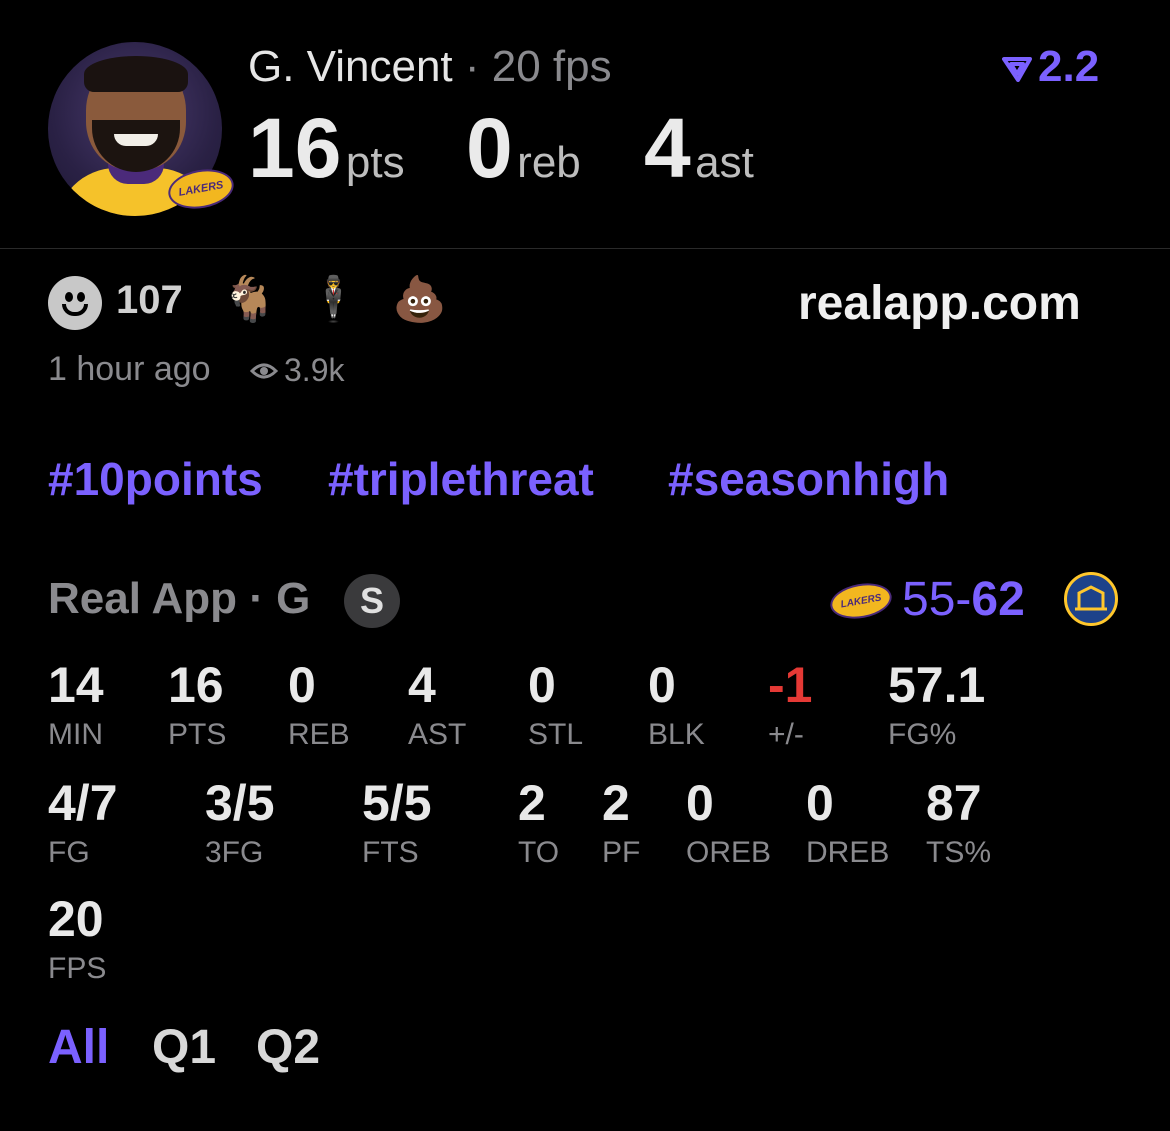 Image resolution: width=1170 pixels, height=1131 pixels. What do you see at coordinates (1017, 70) in the screenshot?
I see `real-logo-icon` at bounding box center [1017, 70].